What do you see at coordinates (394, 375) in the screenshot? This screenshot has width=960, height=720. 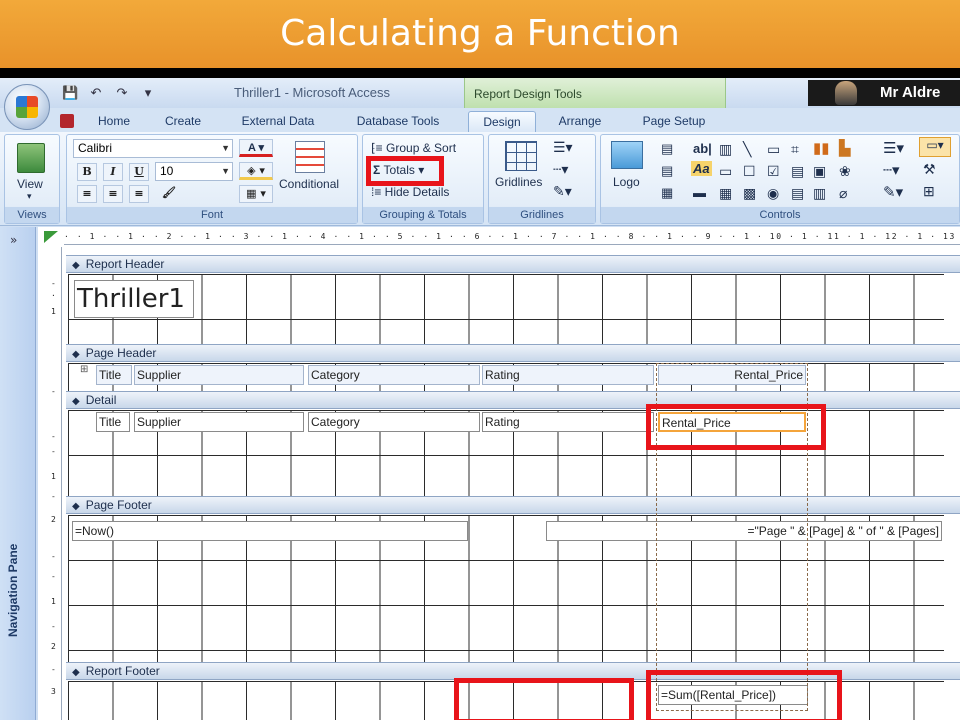 I see `page-header-category-label: Category` at bounding box center [394, 375].